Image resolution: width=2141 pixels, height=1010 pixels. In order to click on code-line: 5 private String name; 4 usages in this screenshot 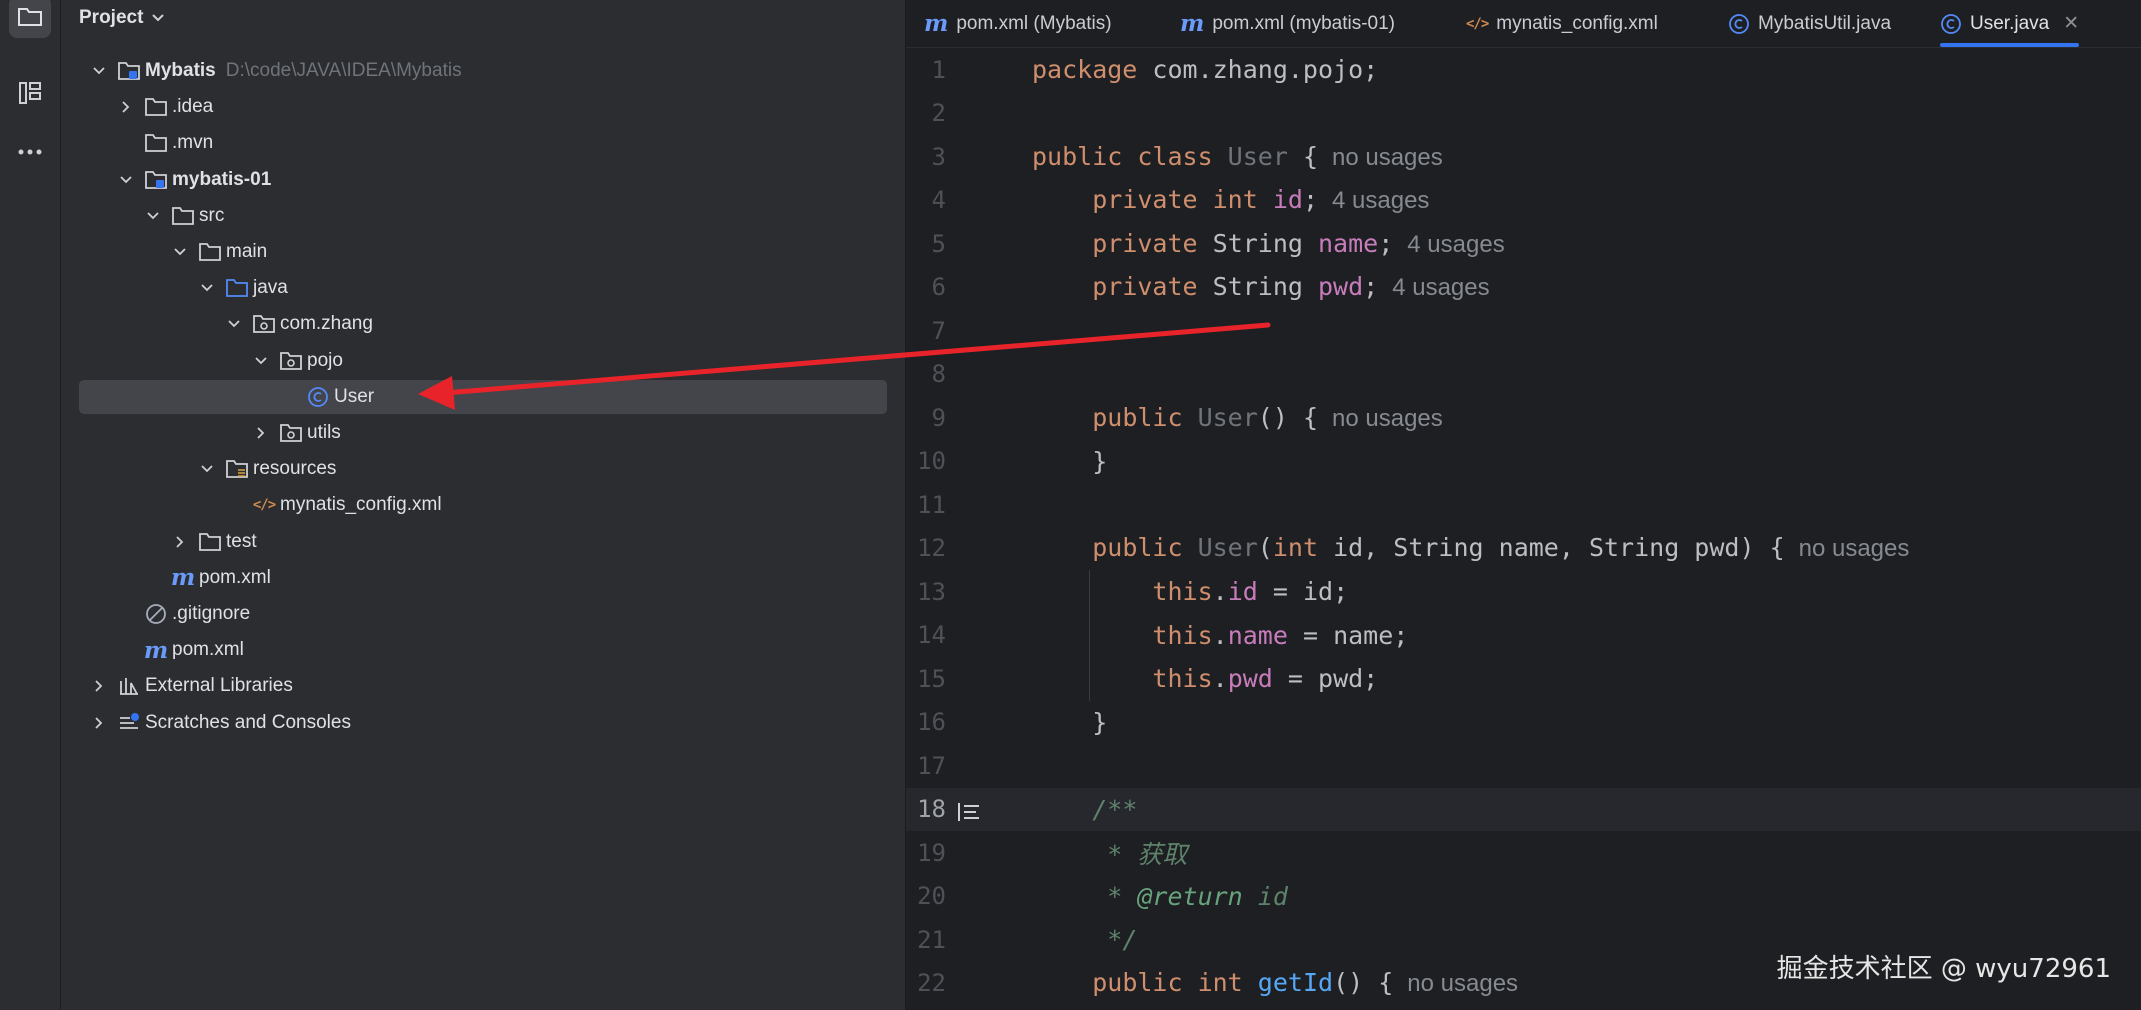, I will do `click(1523, 243)`.